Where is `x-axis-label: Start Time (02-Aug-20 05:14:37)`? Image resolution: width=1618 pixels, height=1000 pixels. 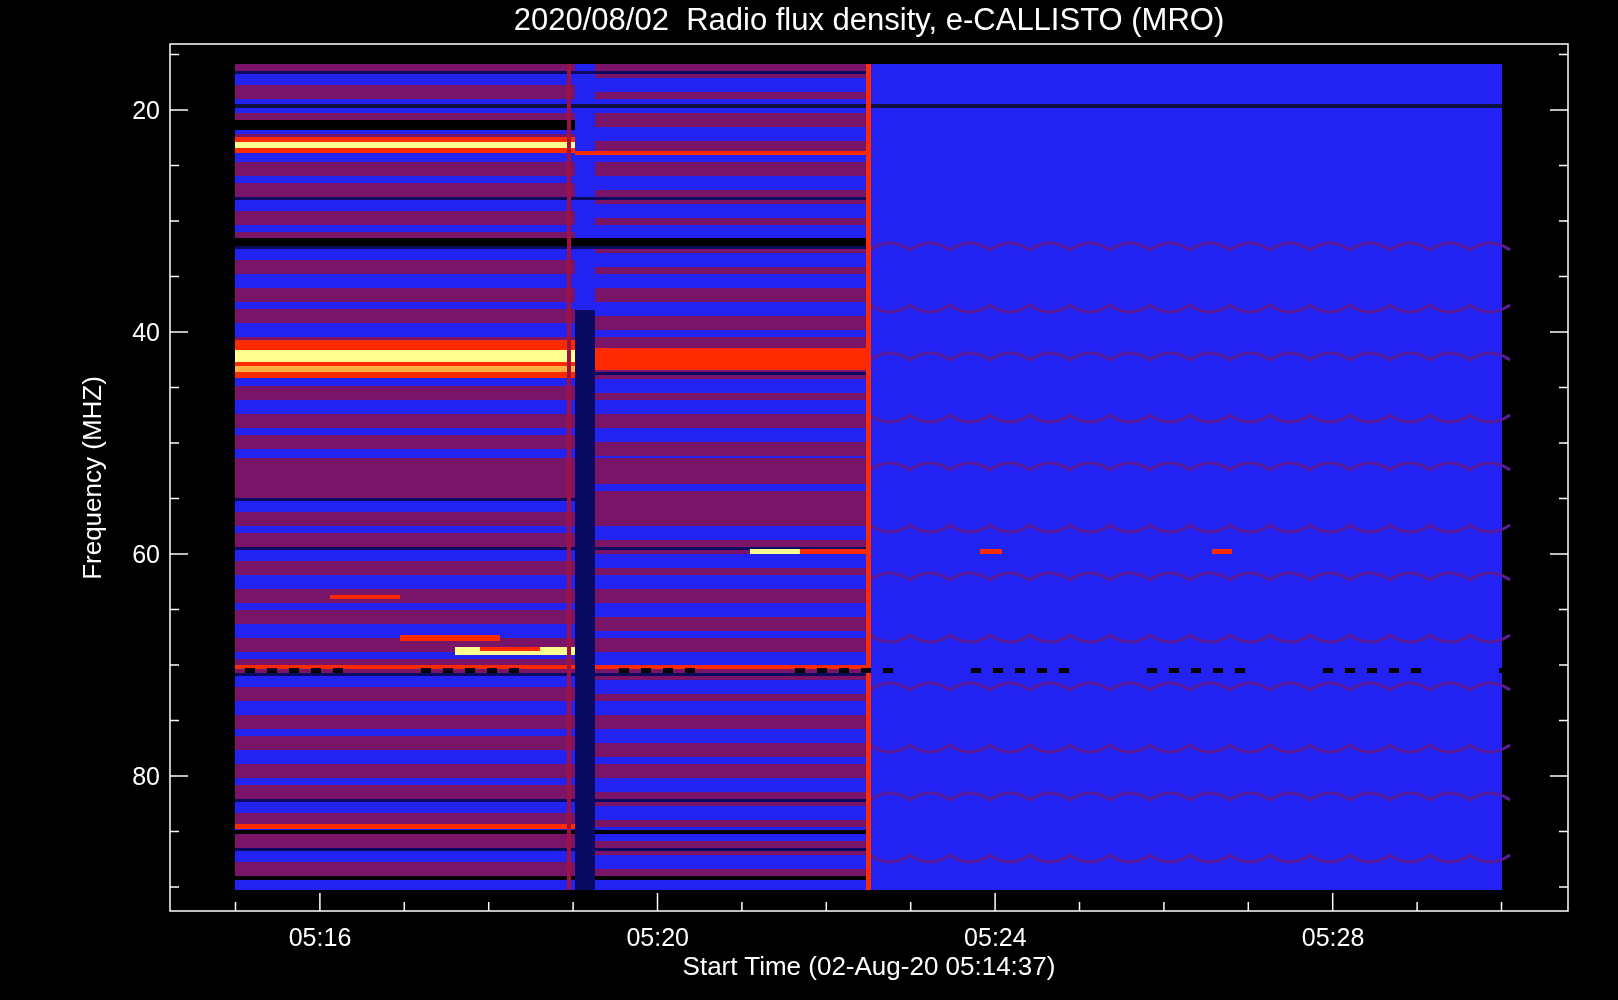
x-axis-label: Start Time (02-Aug-20 05:14:37) is located at coordinates (869, 966).